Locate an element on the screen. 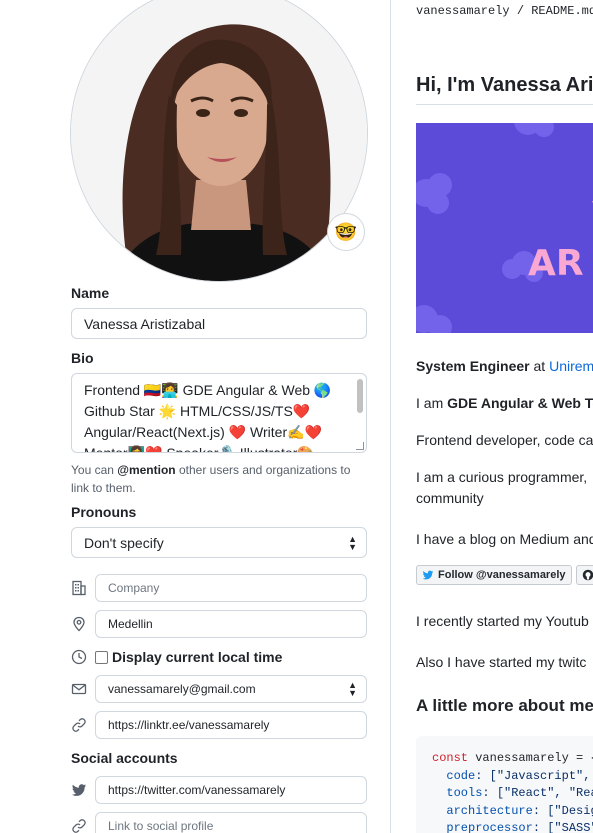 This screenshot has width=593, height=833. readme-line-gde: I am GDE Angular & Web Te is located at coordinates (504, 403).